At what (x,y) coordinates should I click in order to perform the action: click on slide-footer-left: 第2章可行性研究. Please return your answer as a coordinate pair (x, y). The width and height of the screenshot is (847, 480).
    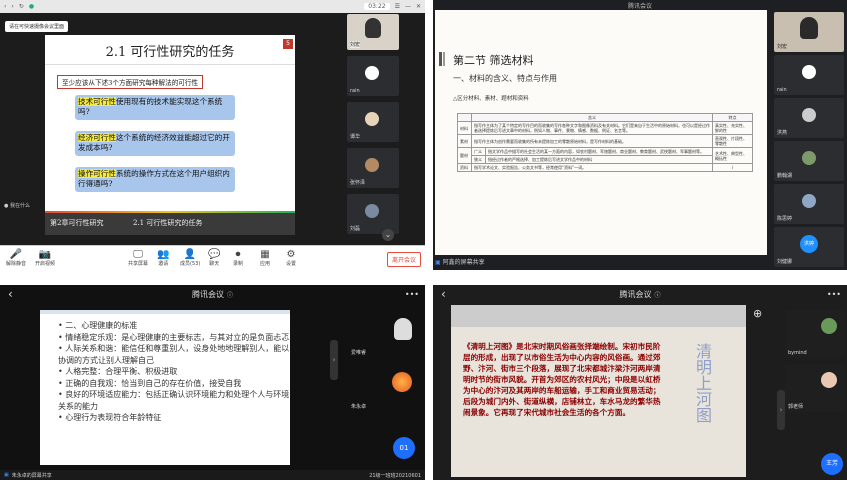
    Looking at the image, I should click on (77, 223).